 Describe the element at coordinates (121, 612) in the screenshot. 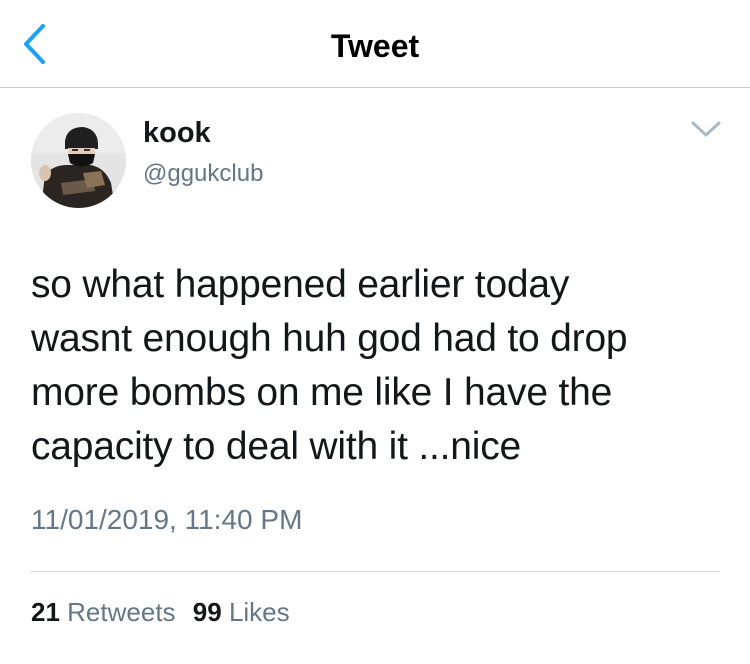

I see `retweets-label: Retweets` at that location.